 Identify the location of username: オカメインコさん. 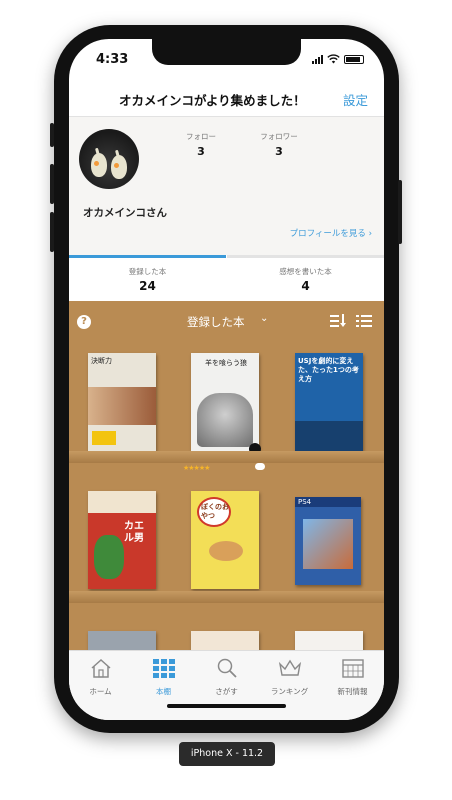
(125, 213).